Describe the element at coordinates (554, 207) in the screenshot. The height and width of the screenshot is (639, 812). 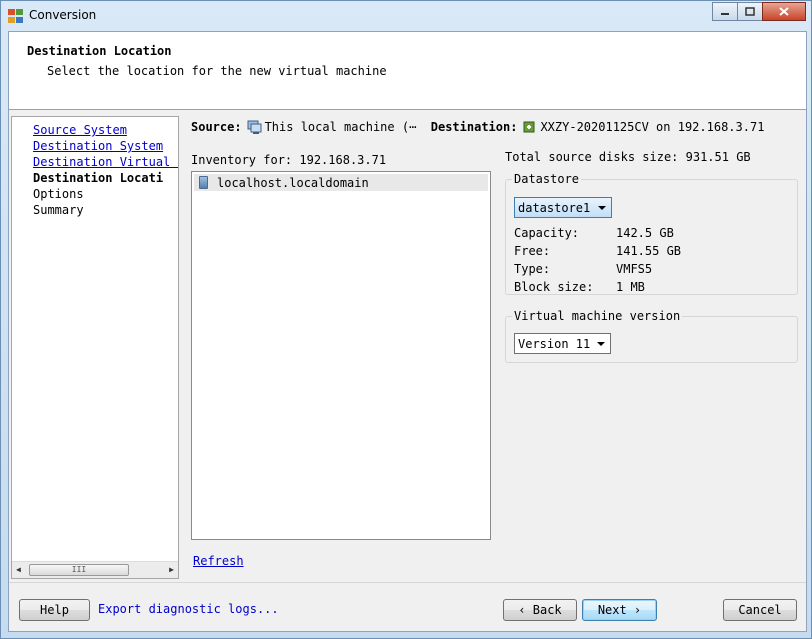
I see `datastore-selected-value: datastore1` at that location.